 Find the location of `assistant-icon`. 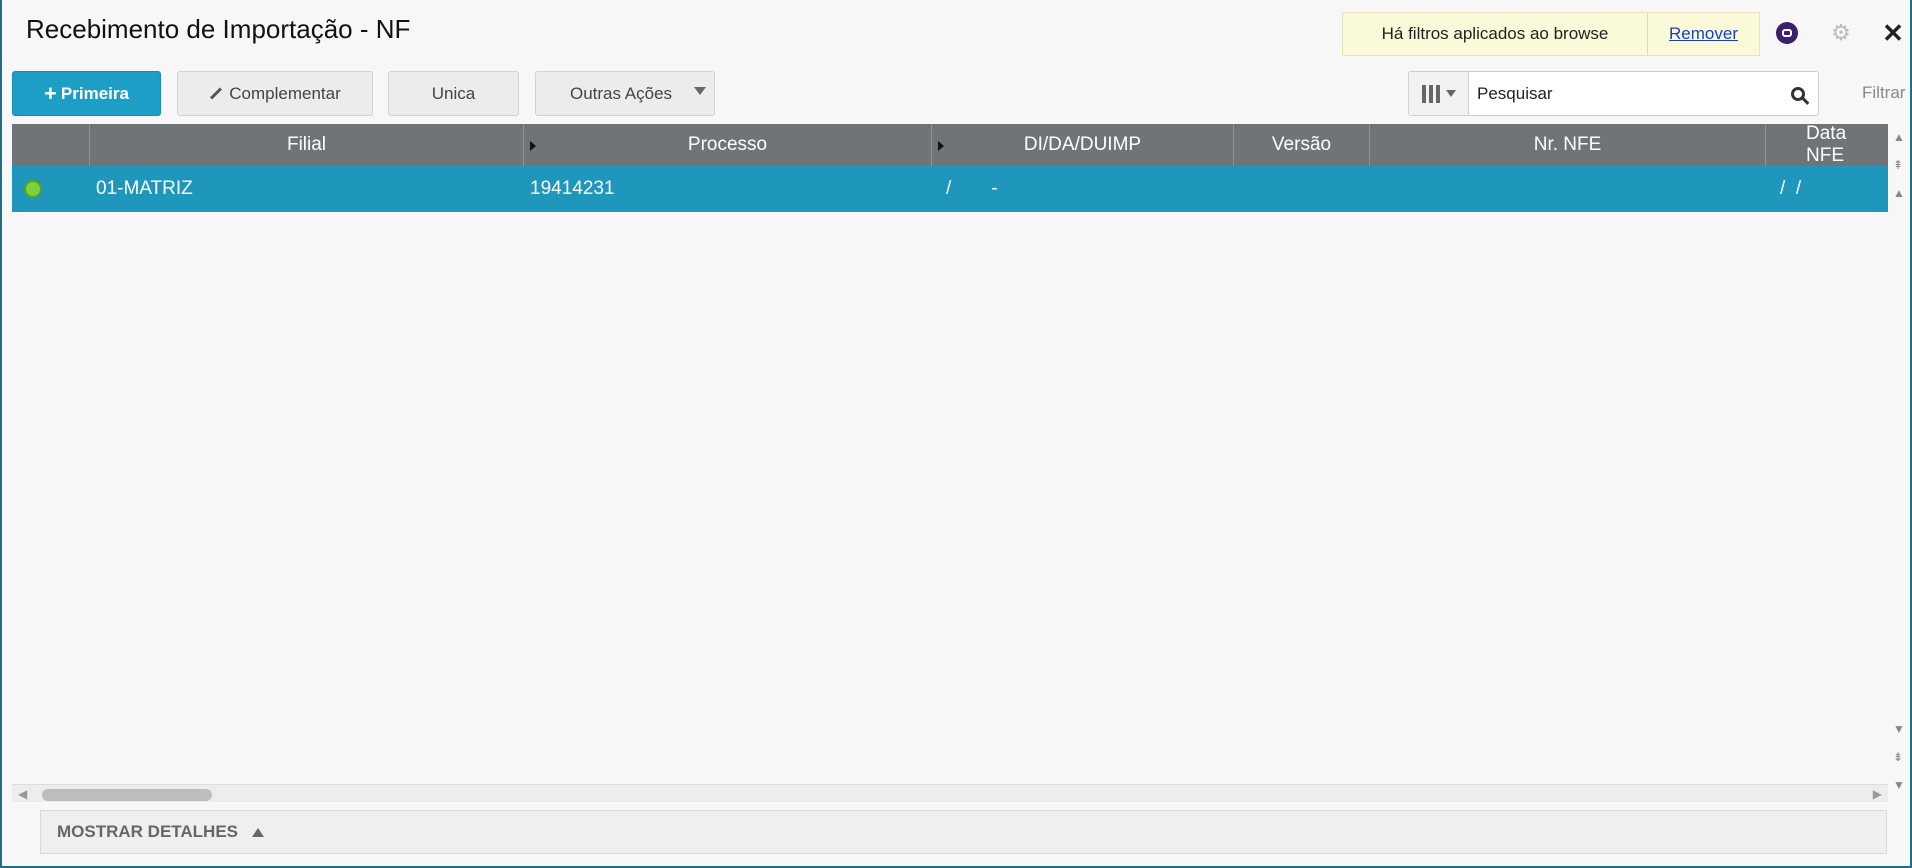

assistant-icon is located at coordinates (1787, 33).